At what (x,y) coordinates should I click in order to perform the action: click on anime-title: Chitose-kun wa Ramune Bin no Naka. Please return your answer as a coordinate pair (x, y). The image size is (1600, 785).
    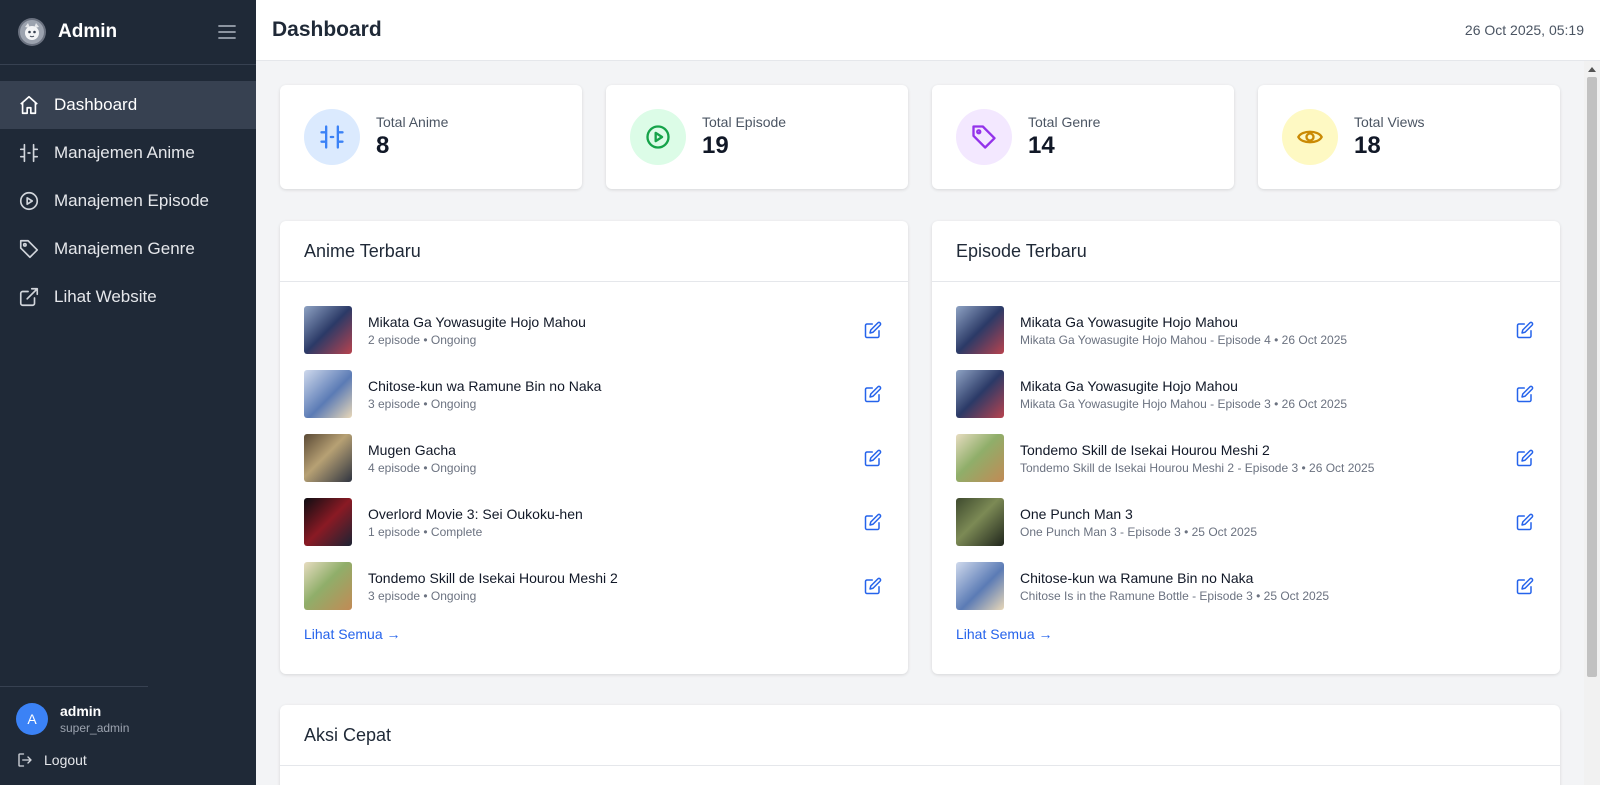
    Looking at the image, I should click on (485, 385).